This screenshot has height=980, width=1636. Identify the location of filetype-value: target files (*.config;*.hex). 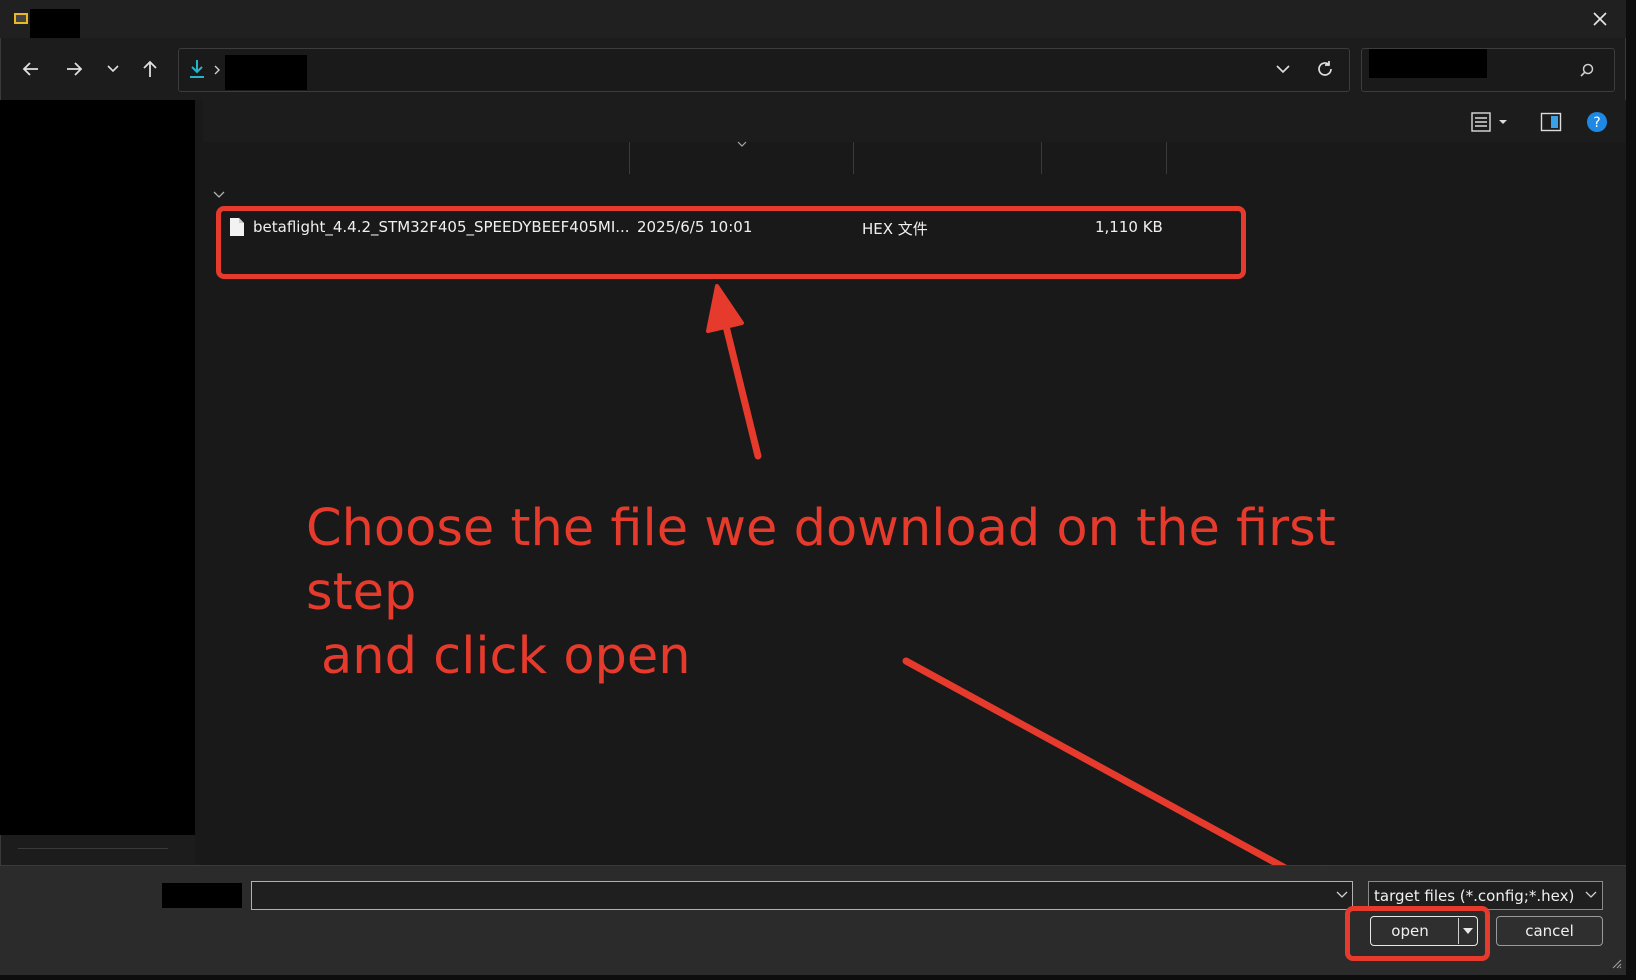
(1474, 895).